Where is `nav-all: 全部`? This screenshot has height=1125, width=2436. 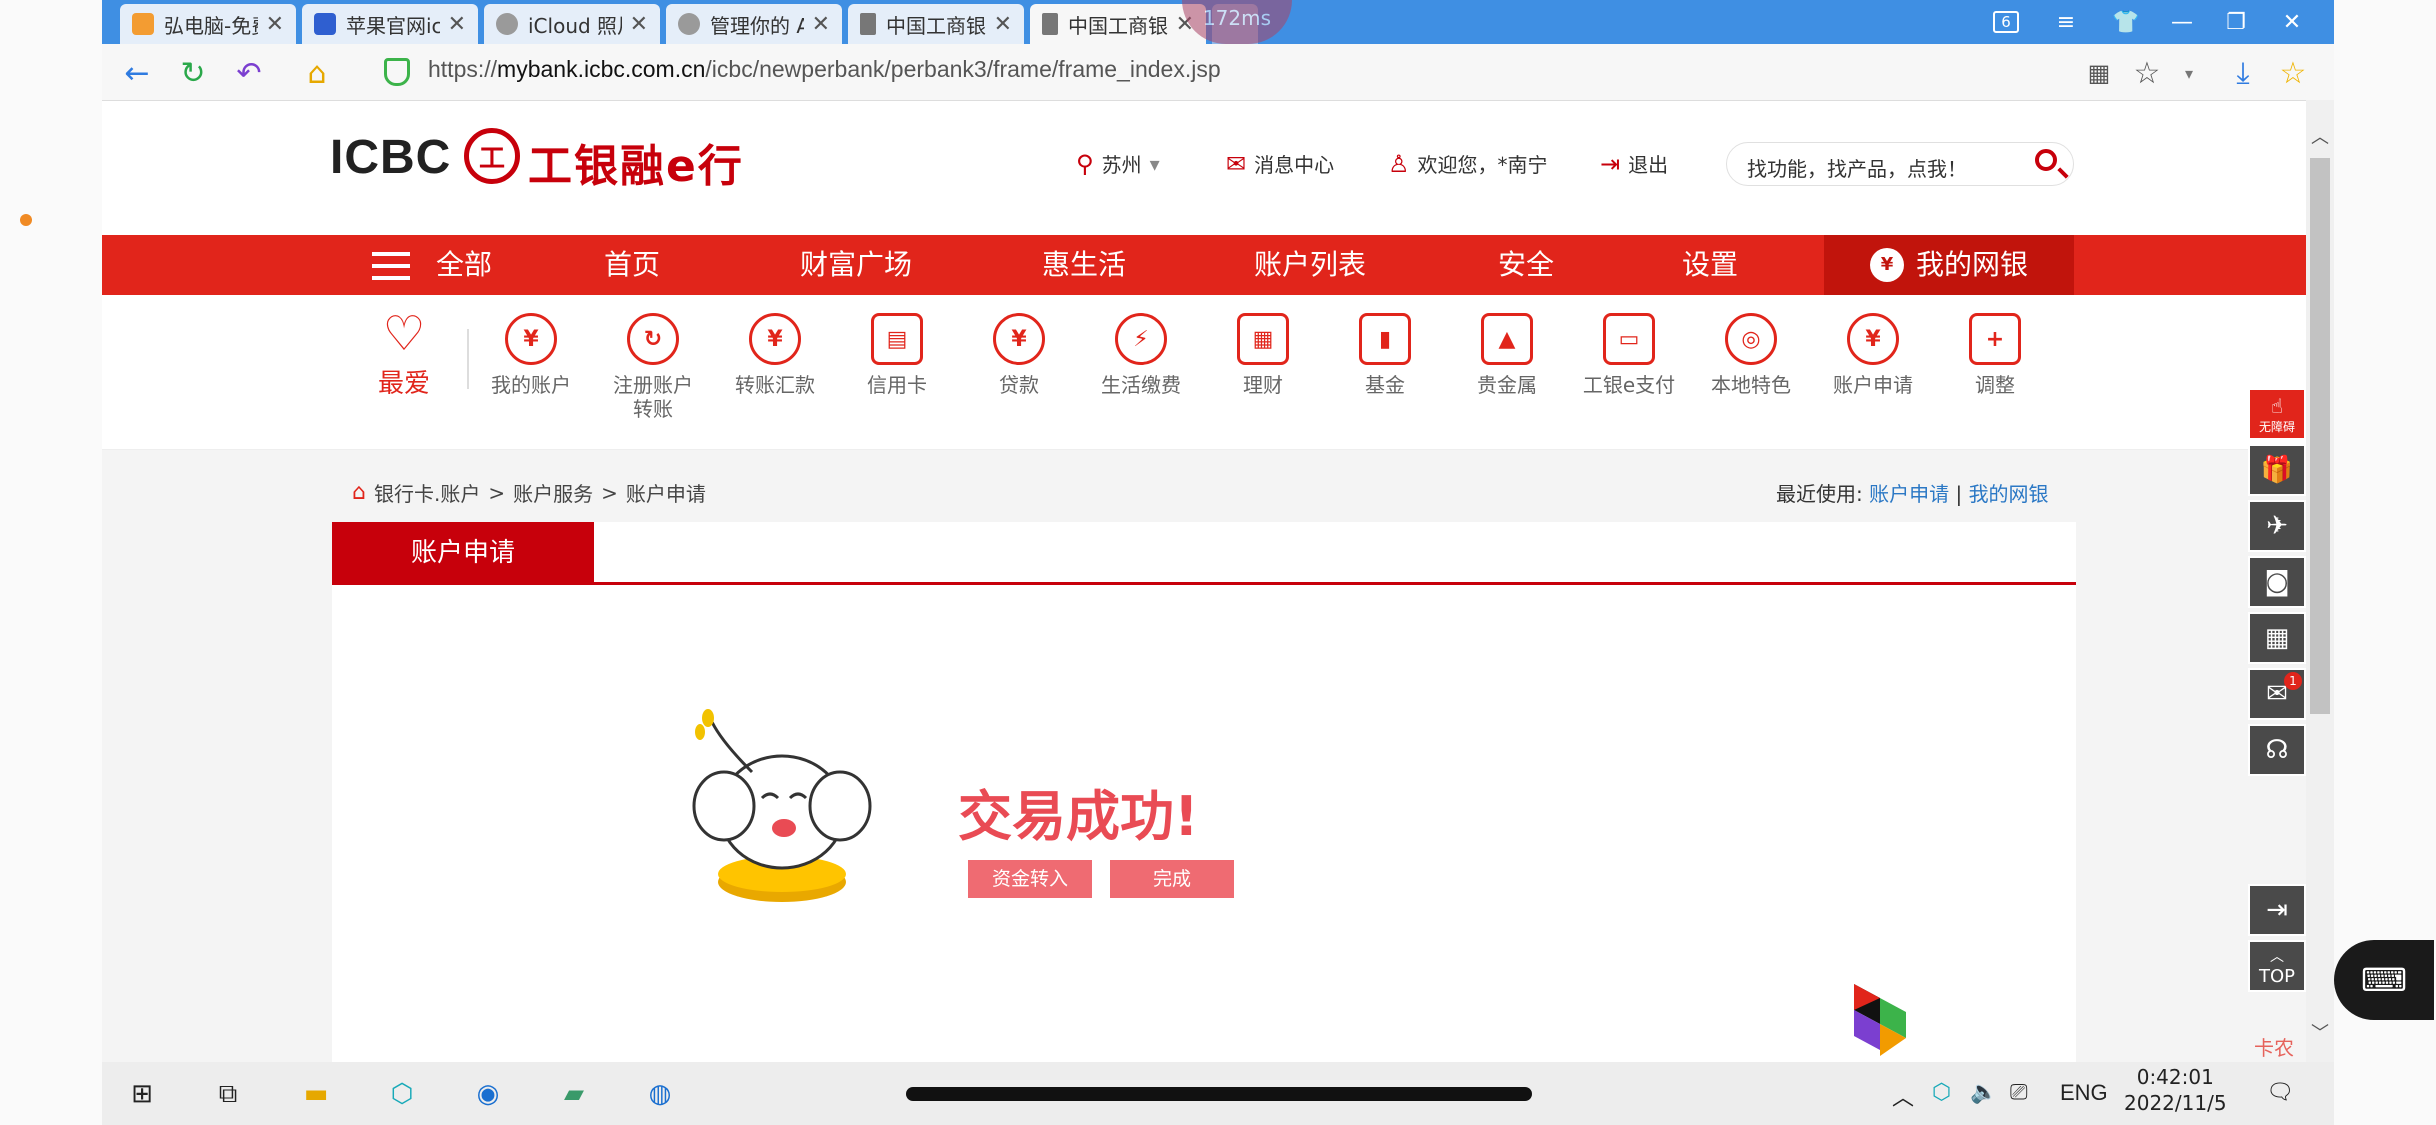 nav-all: 全部 is located at coordinates (464, 265).